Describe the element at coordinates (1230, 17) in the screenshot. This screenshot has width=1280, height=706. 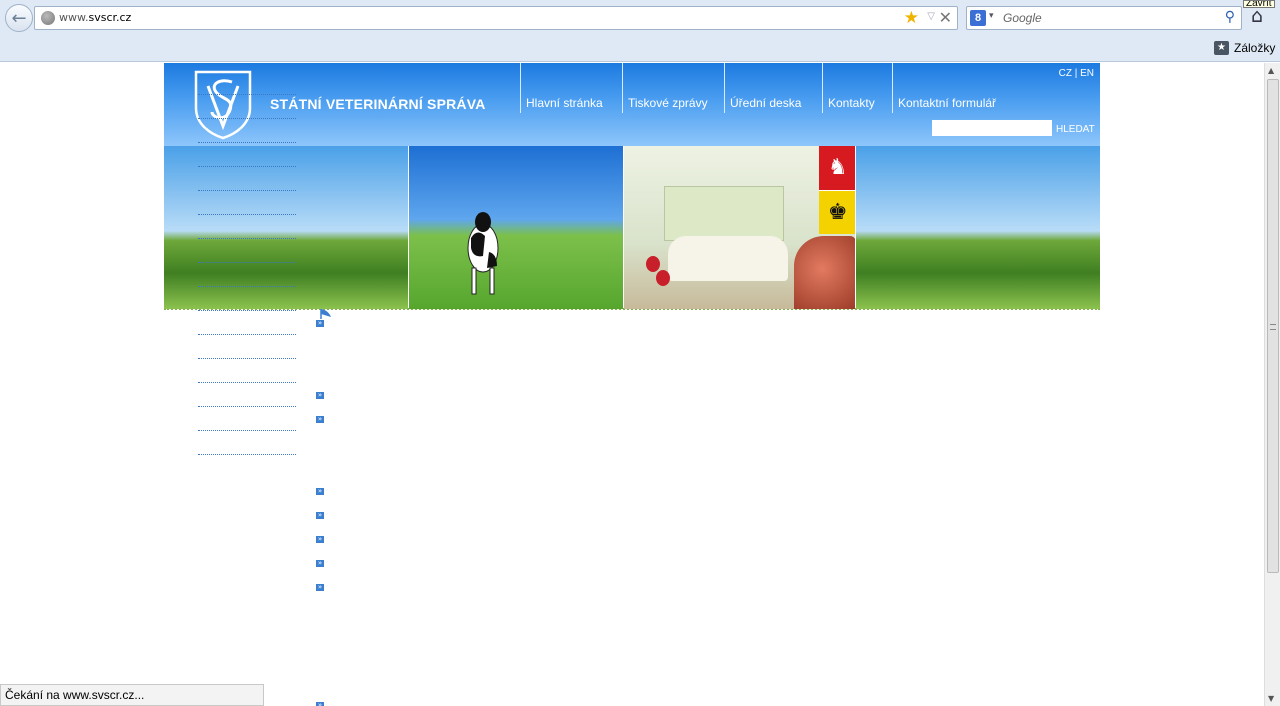
I see `magnifier-icon: ⚲` at that location.